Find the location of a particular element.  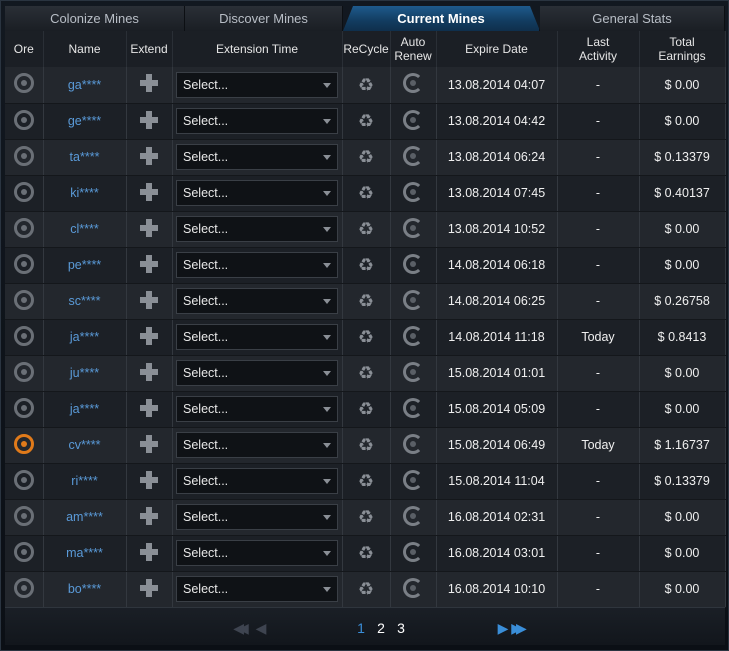

mine-name: ga**** is located at coordinates (85, 85).